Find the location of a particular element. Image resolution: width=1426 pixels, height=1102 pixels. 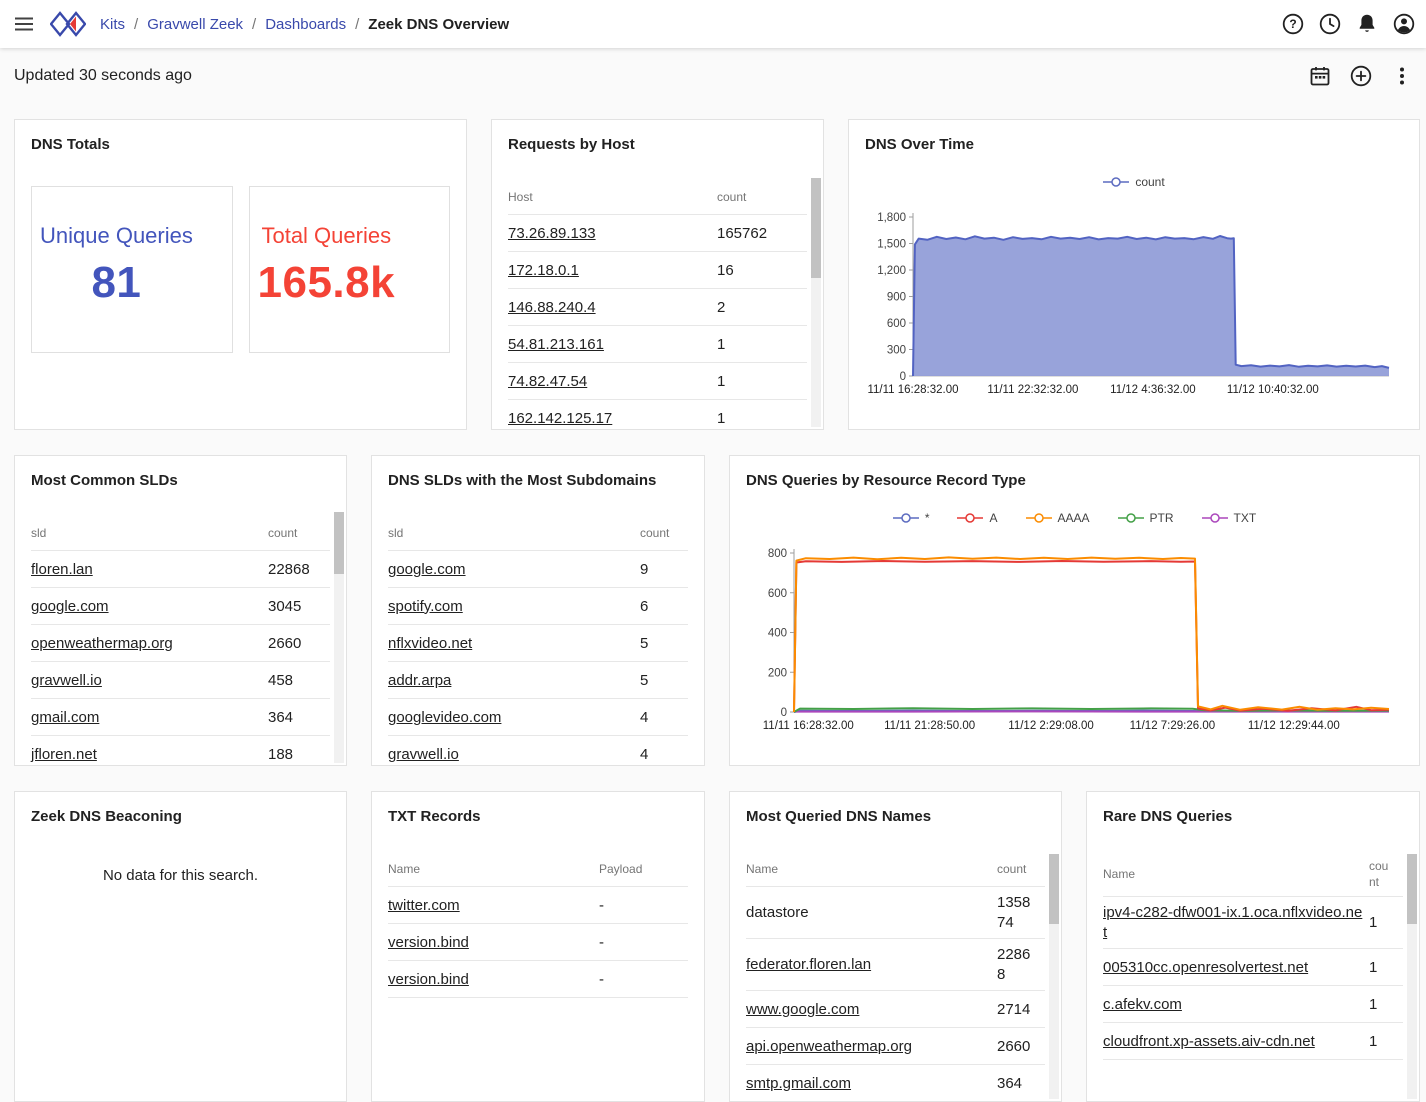

count-cell: 4 is located at coordinates (644, 717).